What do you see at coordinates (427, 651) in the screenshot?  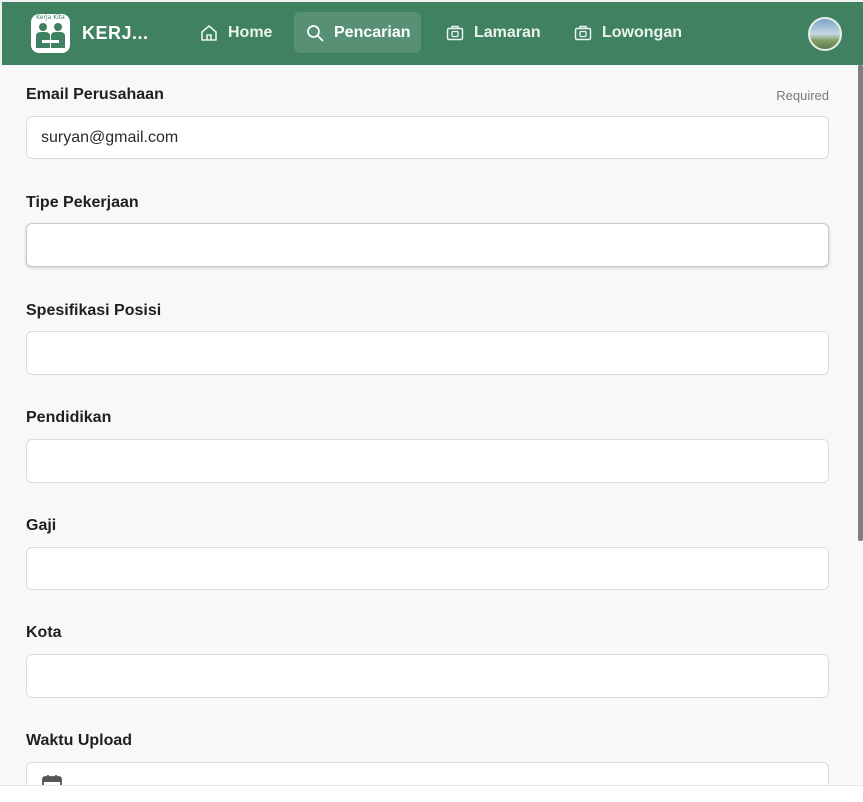 I see `kota-field-group: Kota` at bounding box center [427, 651].